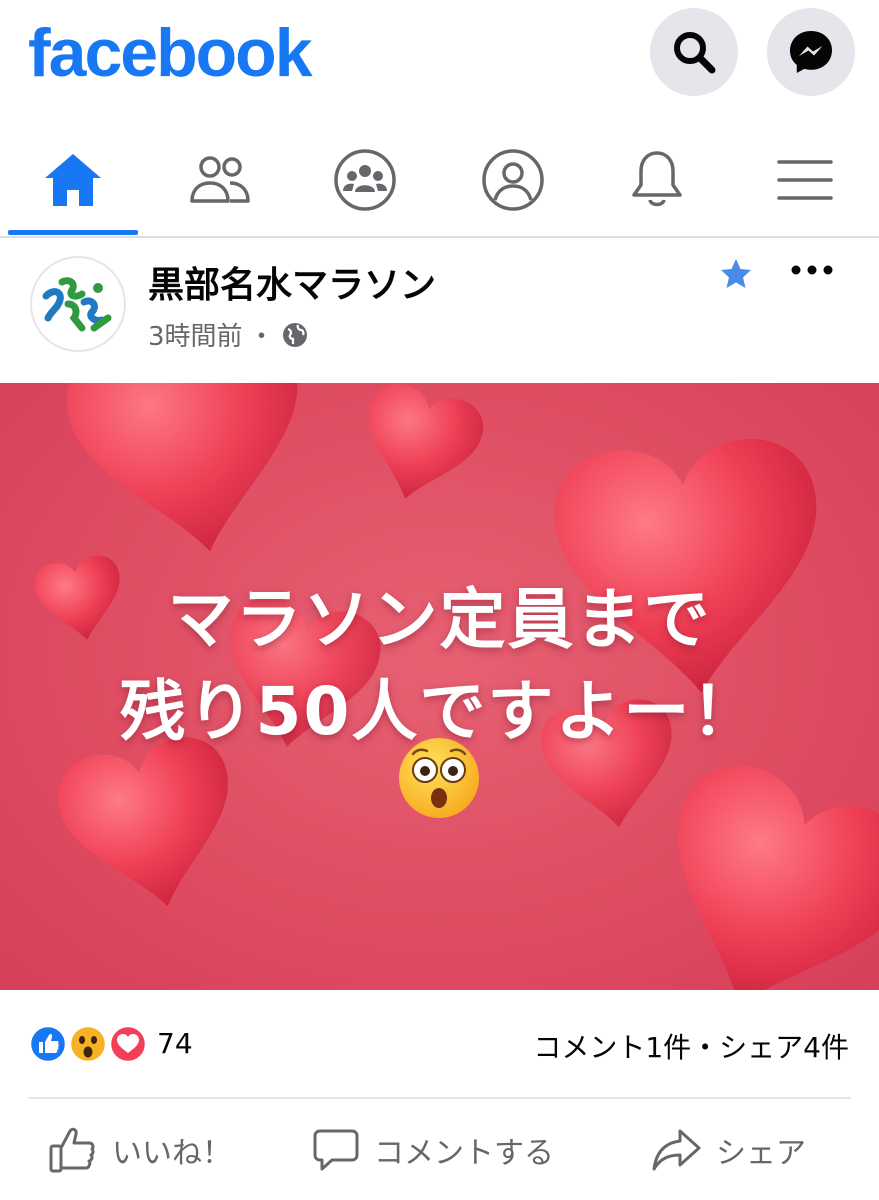 This screenshot has height=1200, width=879. Describe the element at coordinates (128, 1044) in the screenshot. I see `love-reaction-icon` at that location.